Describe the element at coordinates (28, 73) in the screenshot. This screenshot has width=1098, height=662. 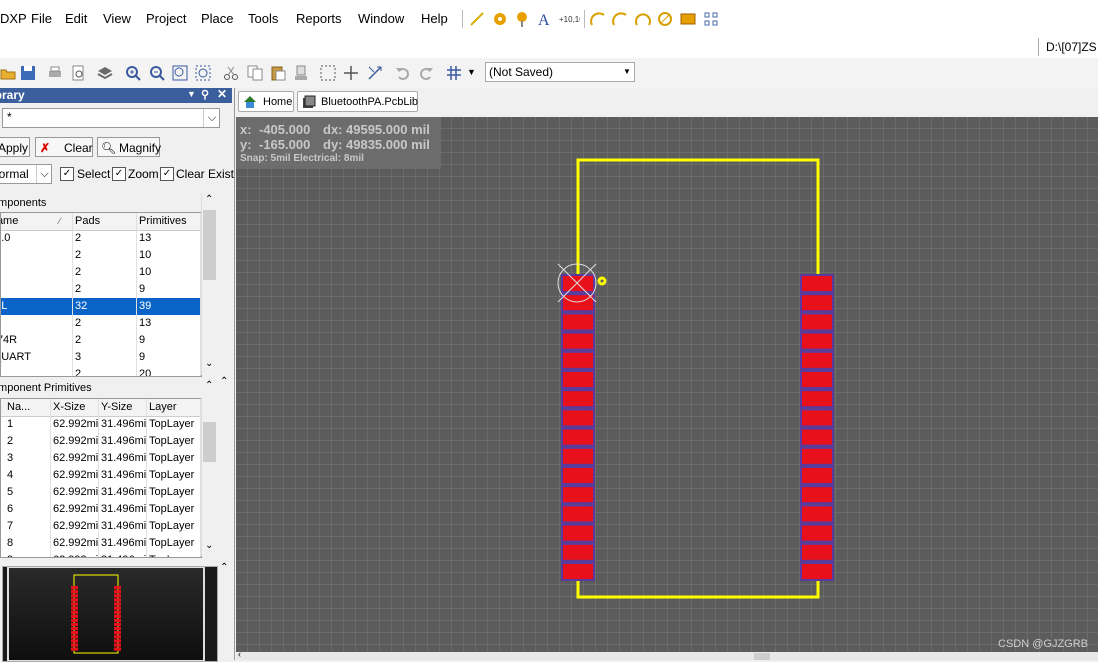
I see `save-icon` at that location.